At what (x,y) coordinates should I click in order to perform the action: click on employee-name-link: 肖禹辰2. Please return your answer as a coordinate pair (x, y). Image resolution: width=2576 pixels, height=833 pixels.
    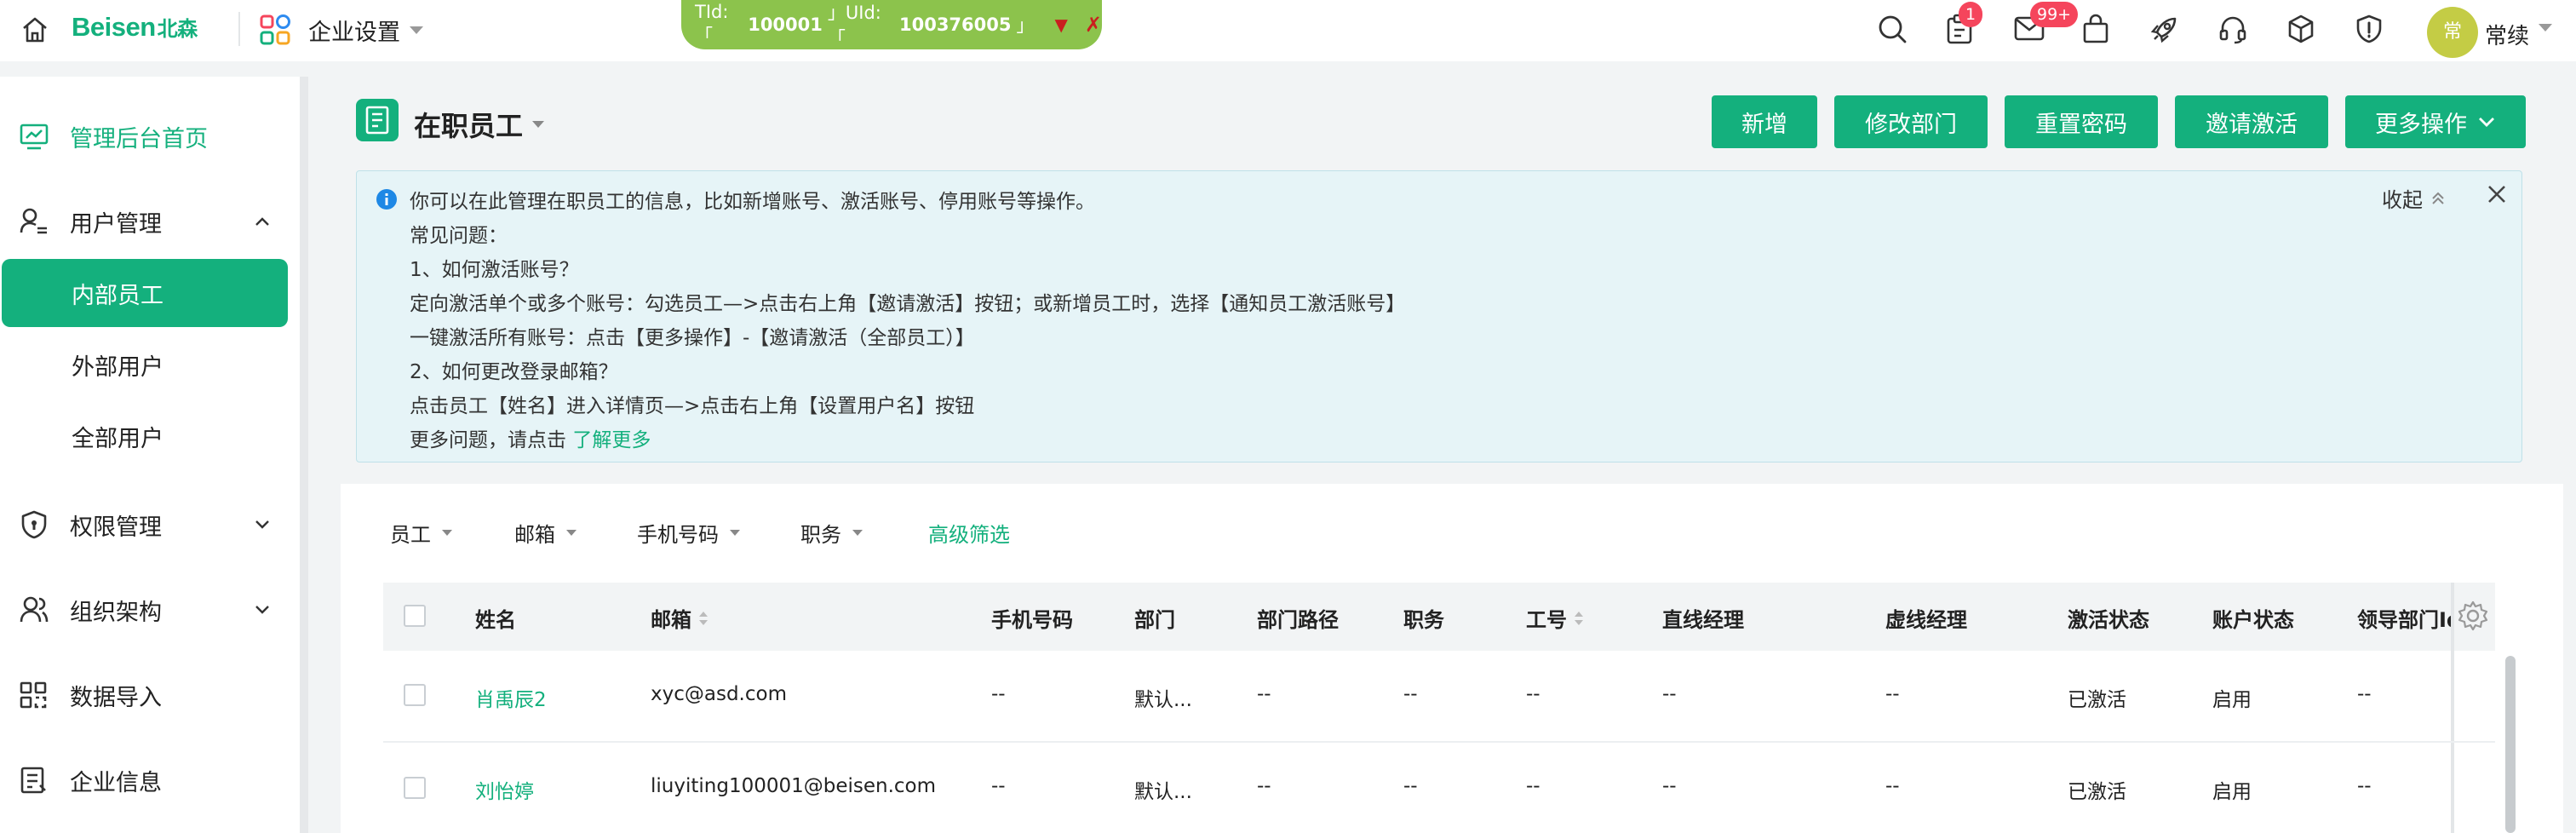
    Looking at the image, I should click on (511, 697).